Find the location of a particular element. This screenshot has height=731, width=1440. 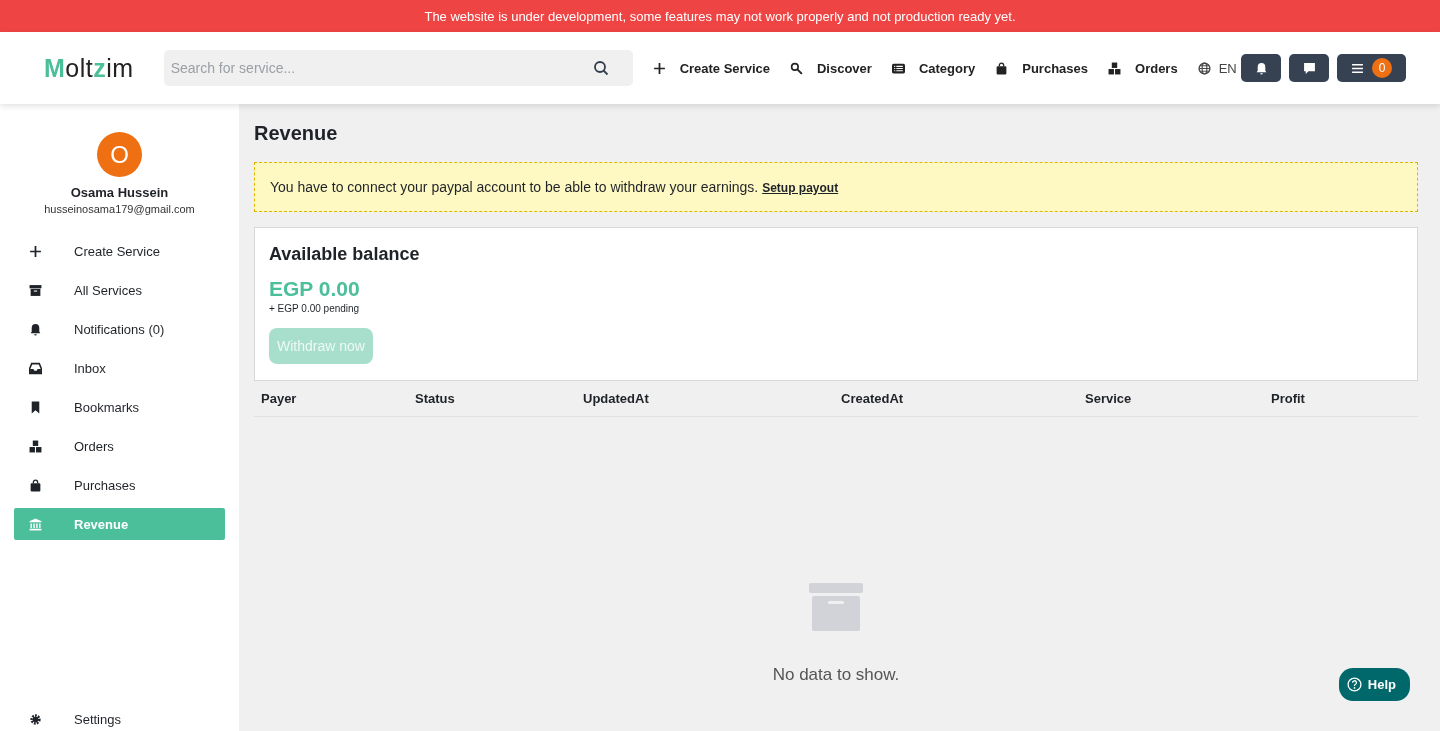

column-header: Status is located at coordinates (435, 398).